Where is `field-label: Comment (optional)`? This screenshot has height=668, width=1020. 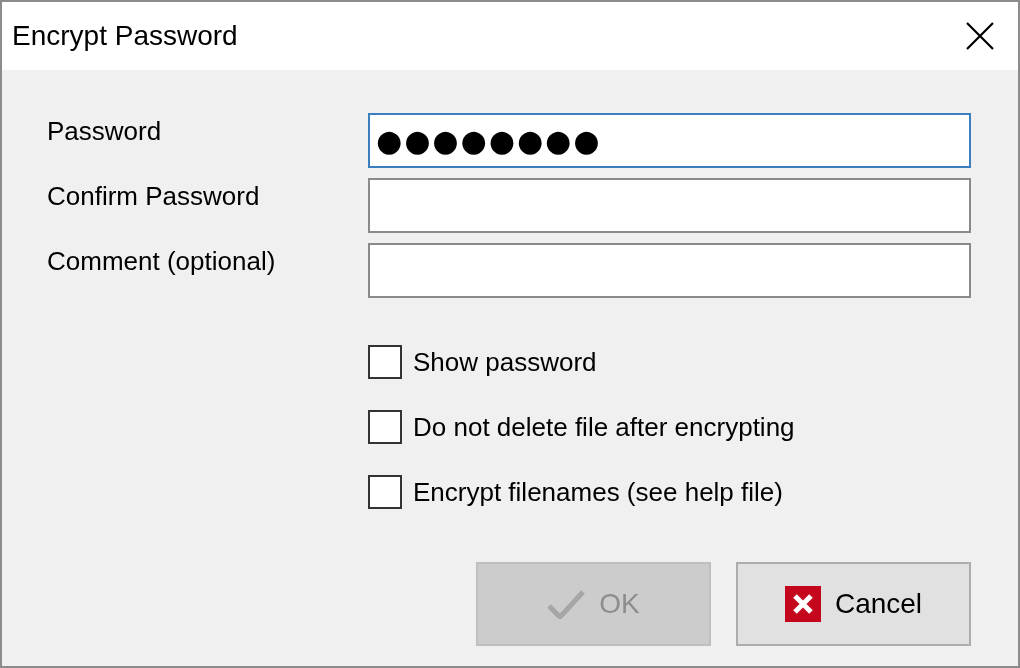 field-label: Comment (optional) is located at coordinates (161, 261).